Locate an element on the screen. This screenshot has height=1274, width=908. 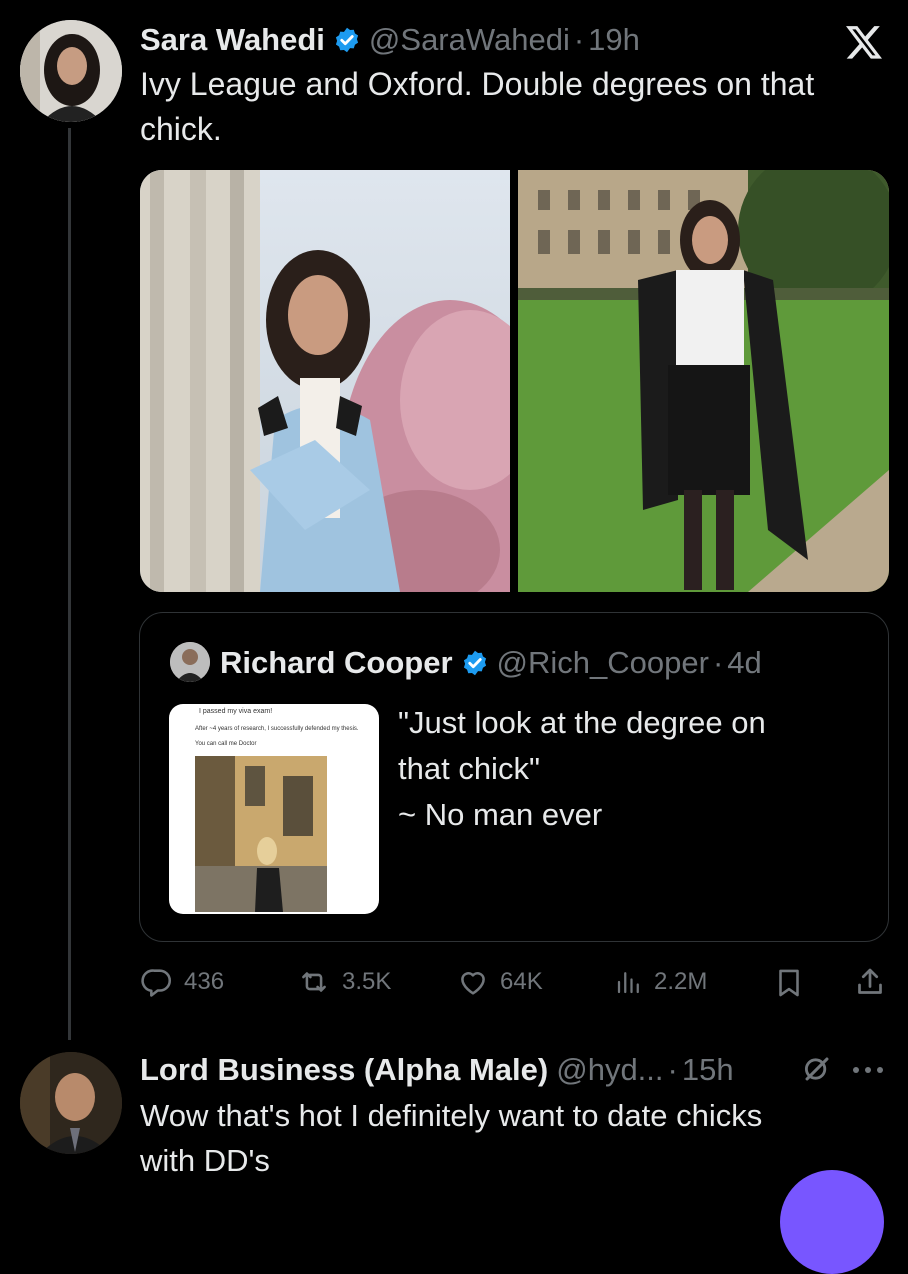
like-button: 64K is located at coordinates (499, 982).